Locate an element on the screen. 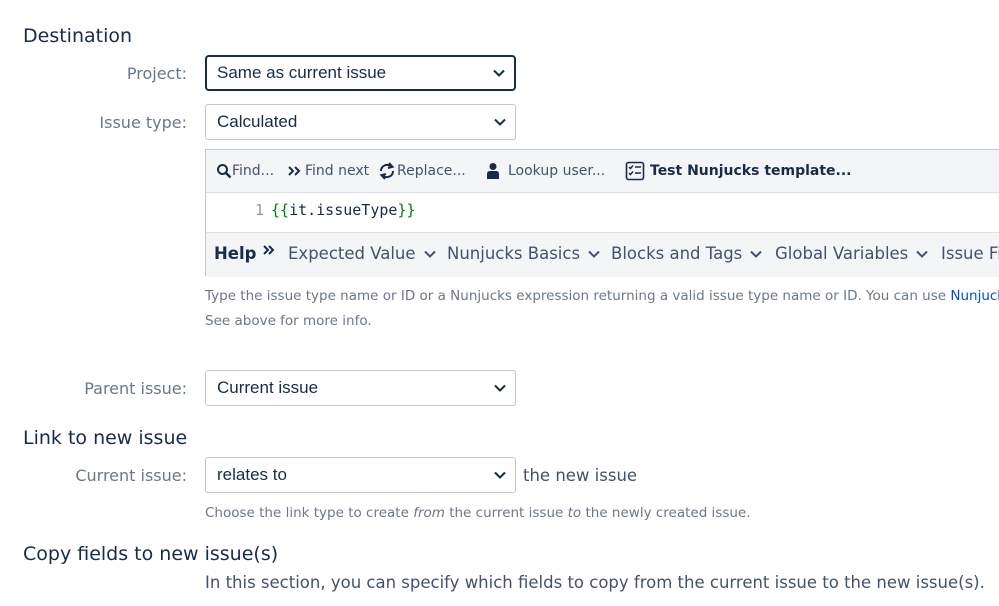 This screenshot has height=606, width=999. nunjucks-link: Nunjucks a is located at coordinates (974, 296).